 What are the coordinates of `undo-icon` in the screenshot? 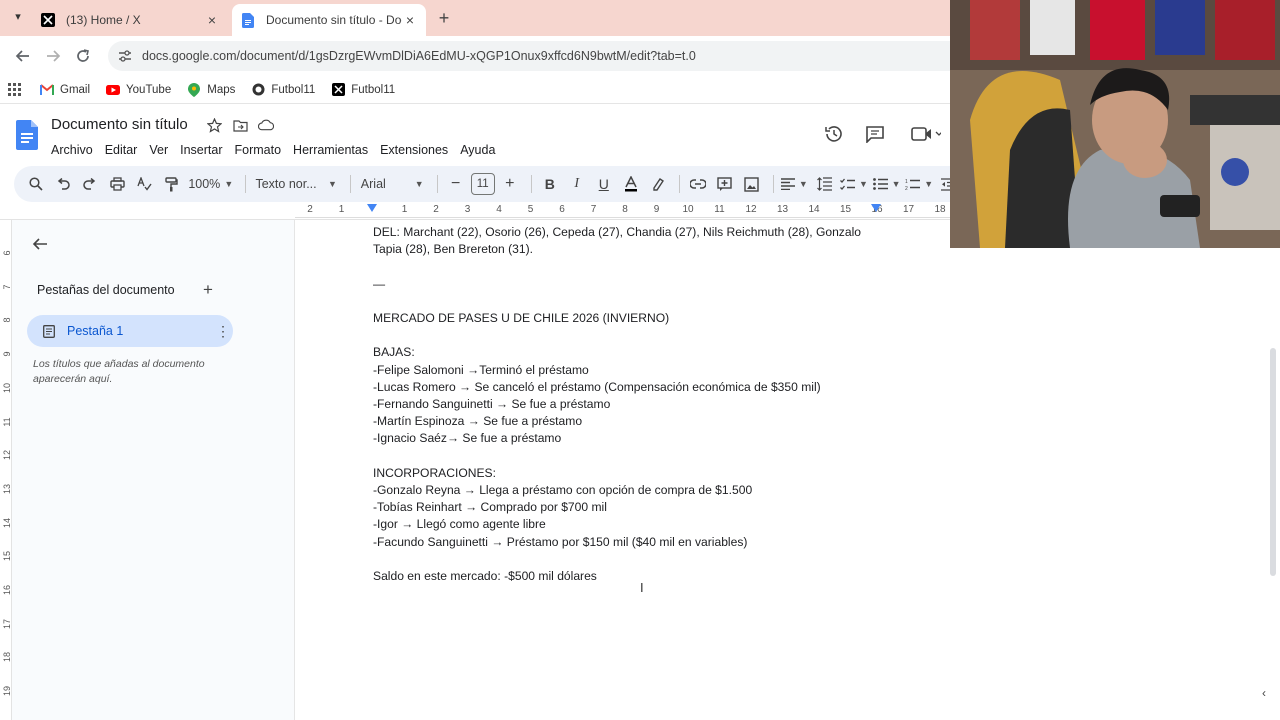 It's located at (63, 184).